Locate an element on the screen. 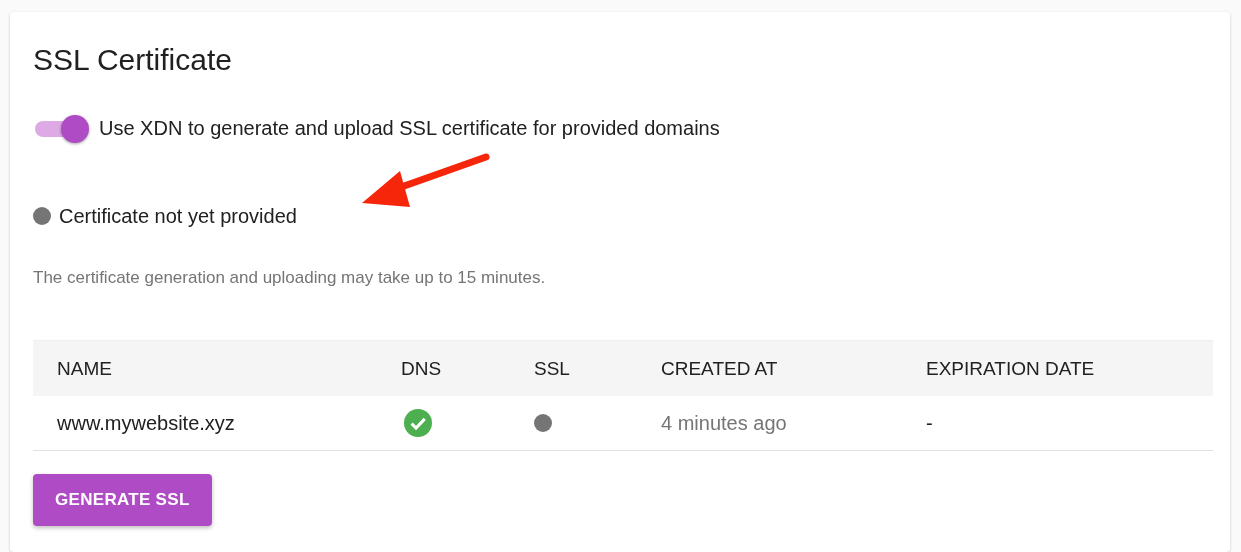  card-title: SSL Certificate is located at coordinates (133, 60).